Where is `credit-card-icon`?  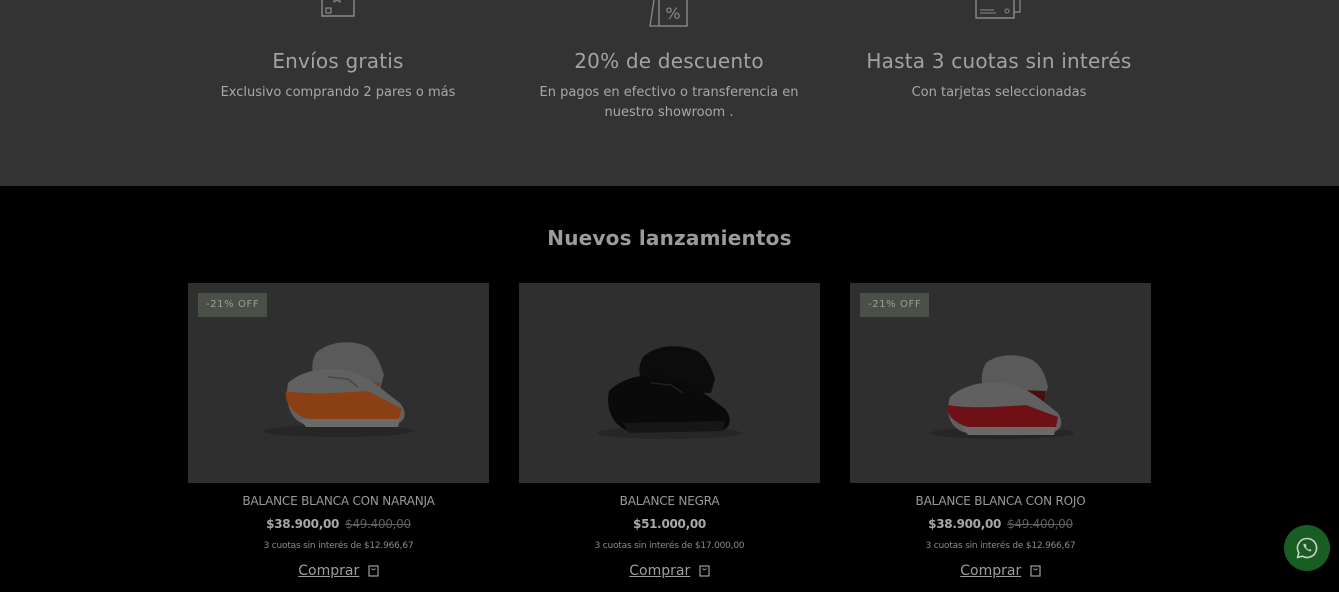 credit-card-icon is located at coordinates (999, 13).